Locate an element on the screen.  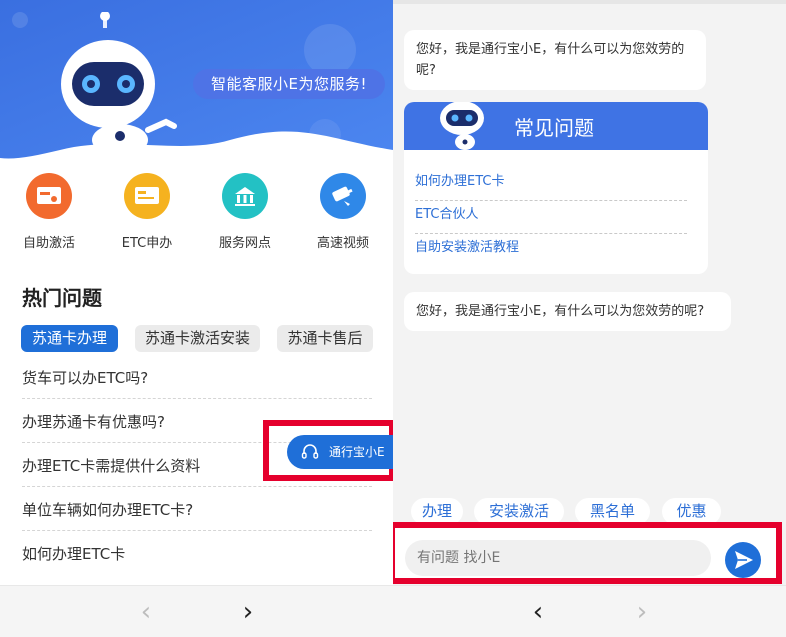
feature-service-outlet: 服务网点 is located at coordinates (245, 210).